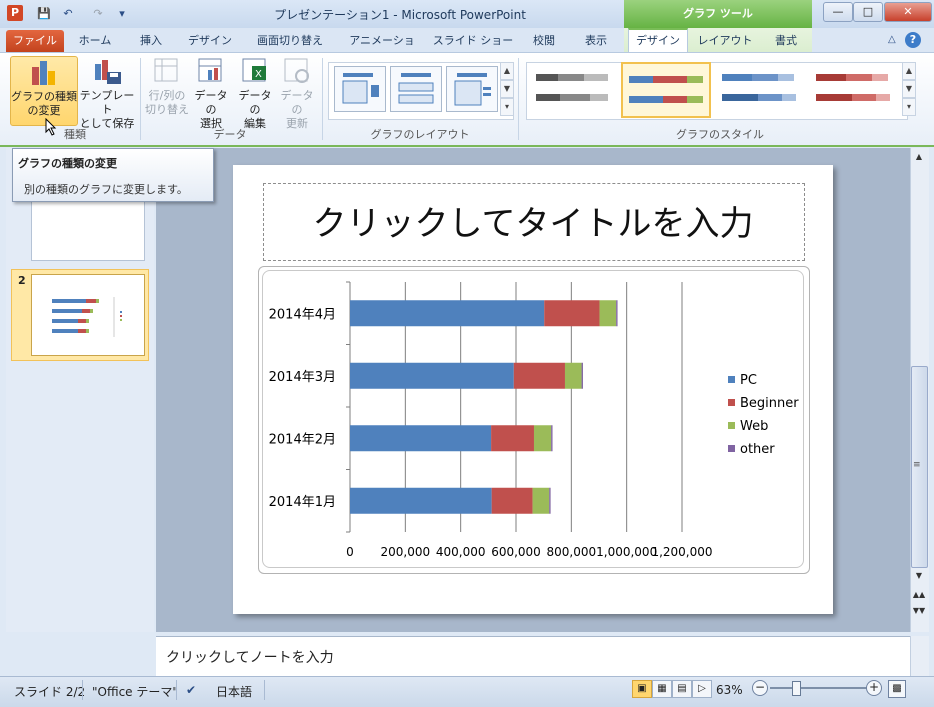  I want to click on layout-gallery-down-icon: ▼, so click(507, 89).